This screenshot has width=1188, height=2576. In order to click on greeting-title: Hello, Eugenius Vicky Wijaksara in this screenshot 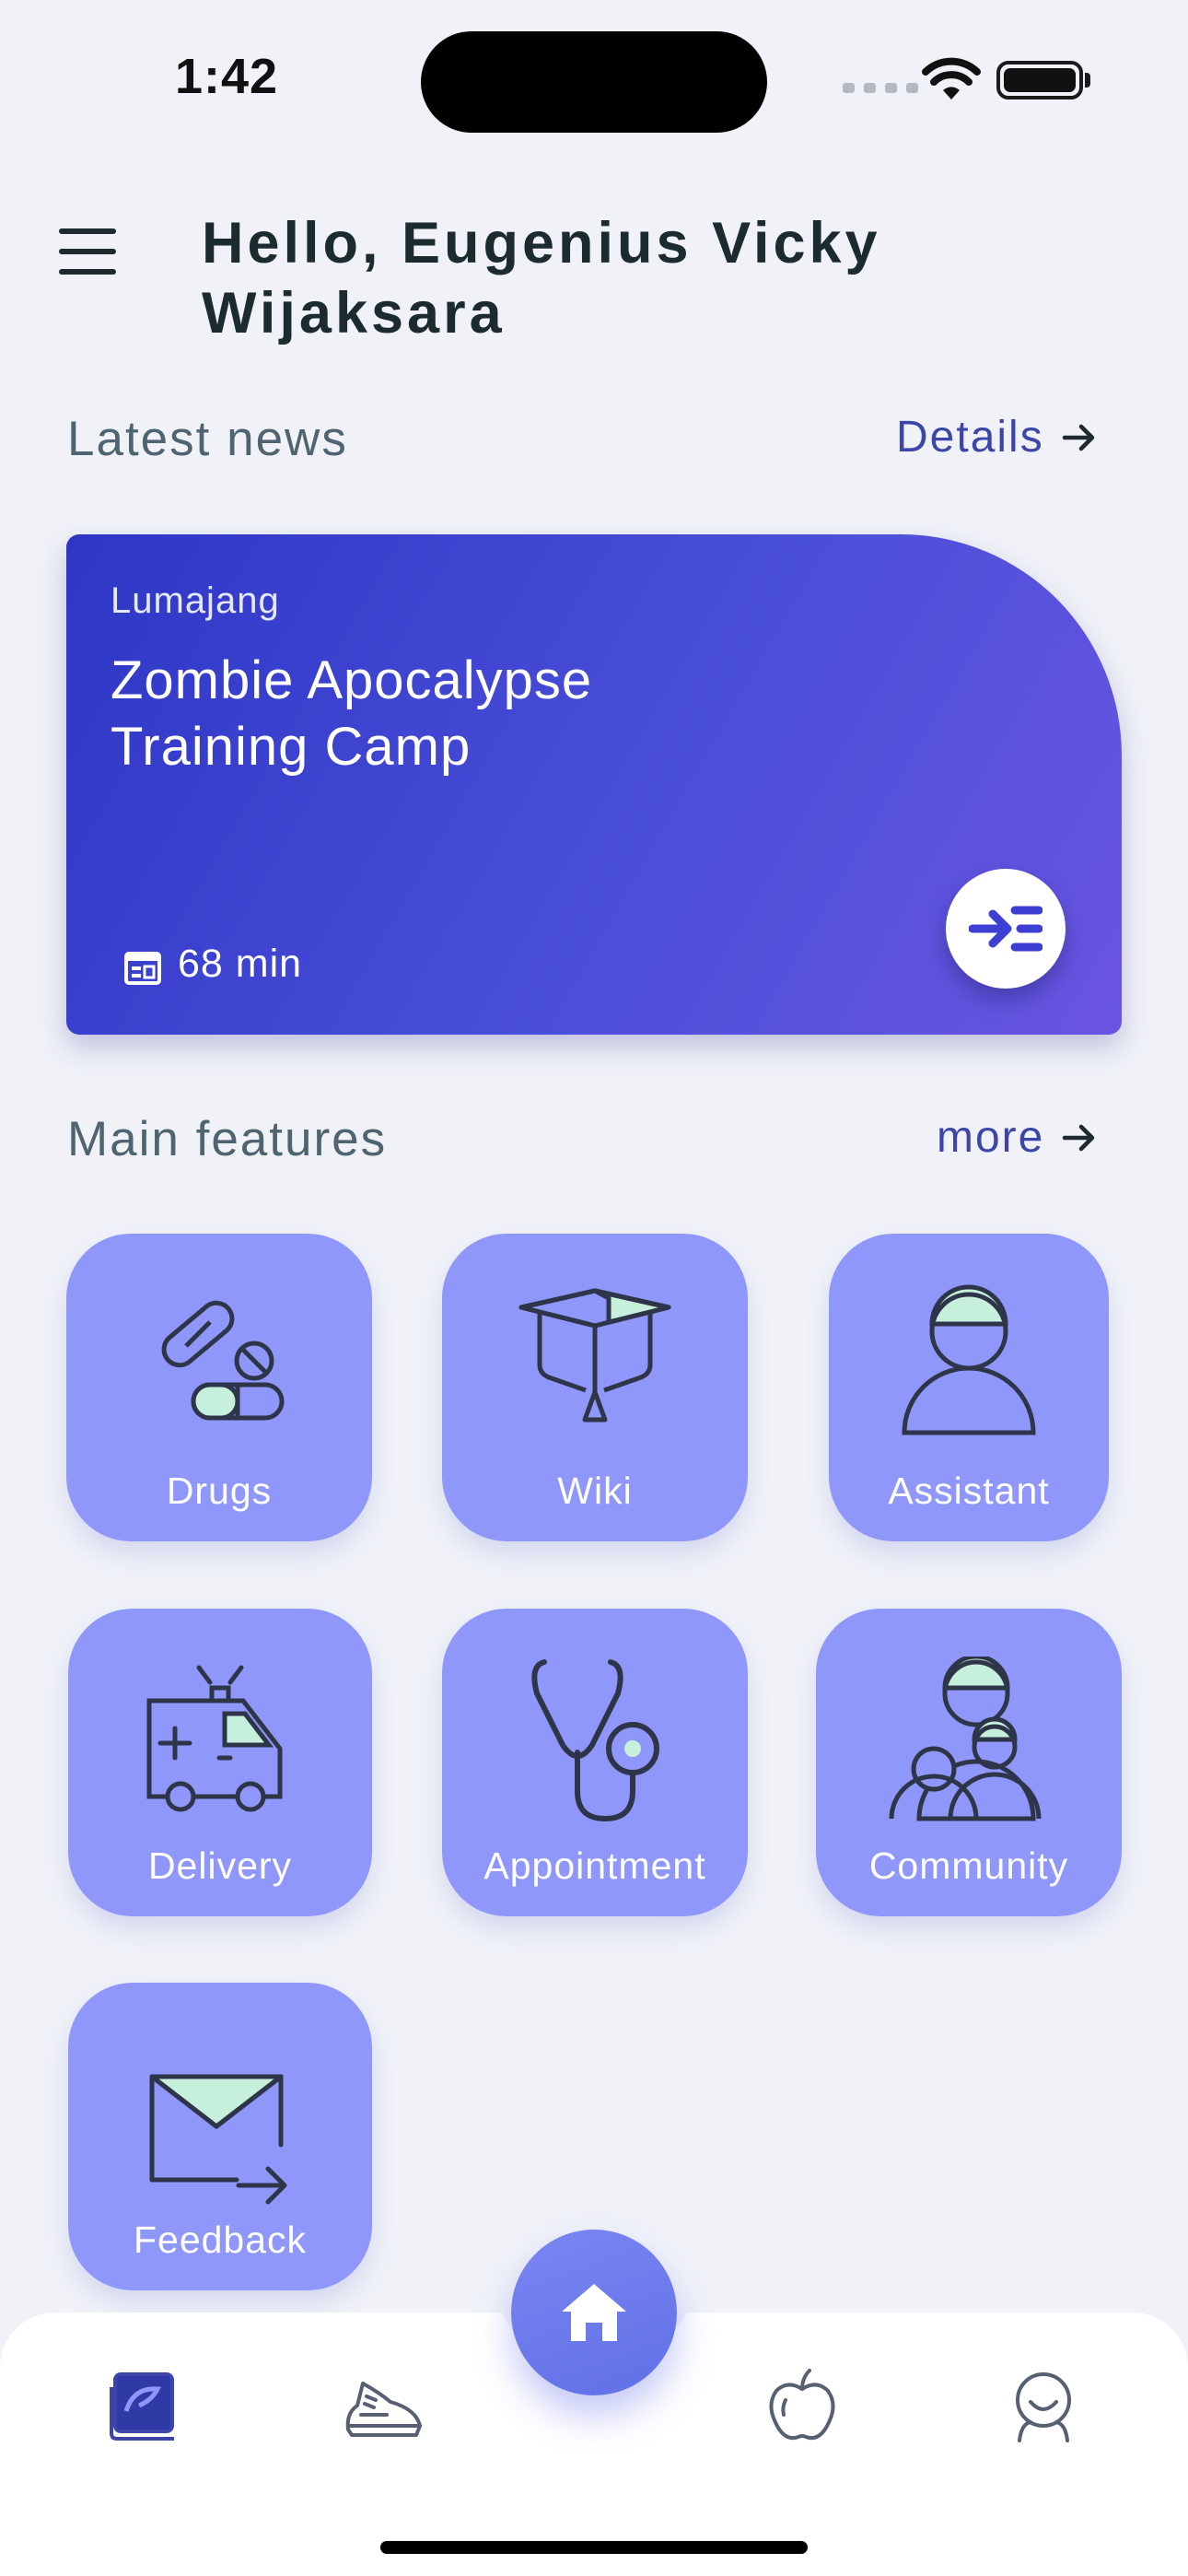, I will do `click(541, 278)`.